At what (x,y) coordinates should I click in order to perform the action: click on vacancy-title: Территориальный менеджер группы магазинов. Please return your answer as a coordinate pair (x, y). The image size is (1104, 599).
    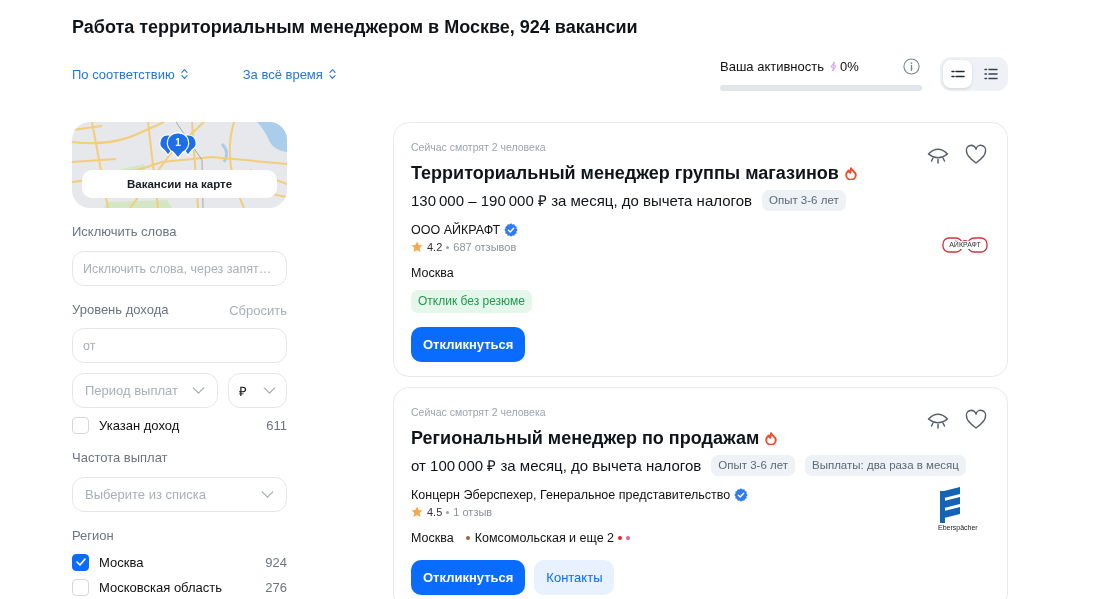
    Looking at the image, I should click on (625, 173).